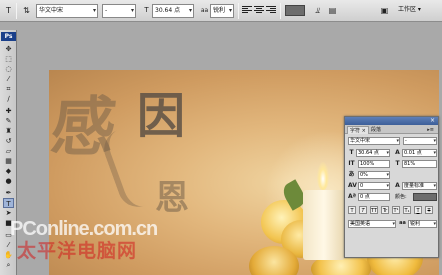  What do you see at coordinates (8, 203) in the screenshot?
I see `type-icon: T` at bounding box center [8, 203].